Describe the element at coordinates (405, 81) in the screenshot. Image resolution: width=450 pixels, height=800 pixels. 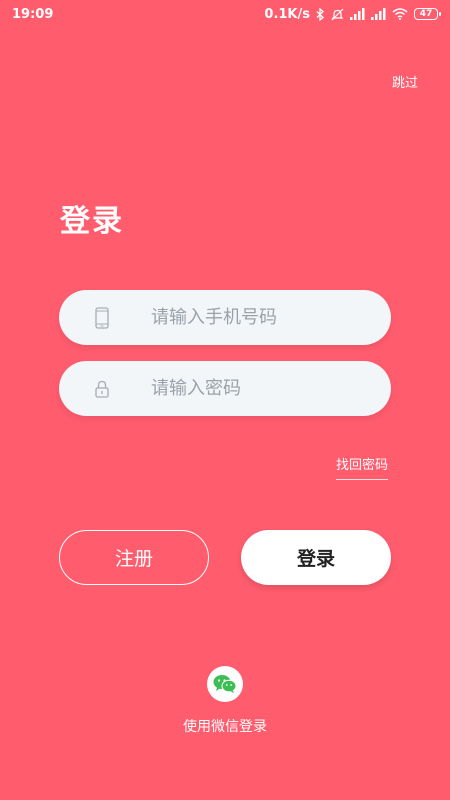
I see `skip-button: 跳过` at that location.